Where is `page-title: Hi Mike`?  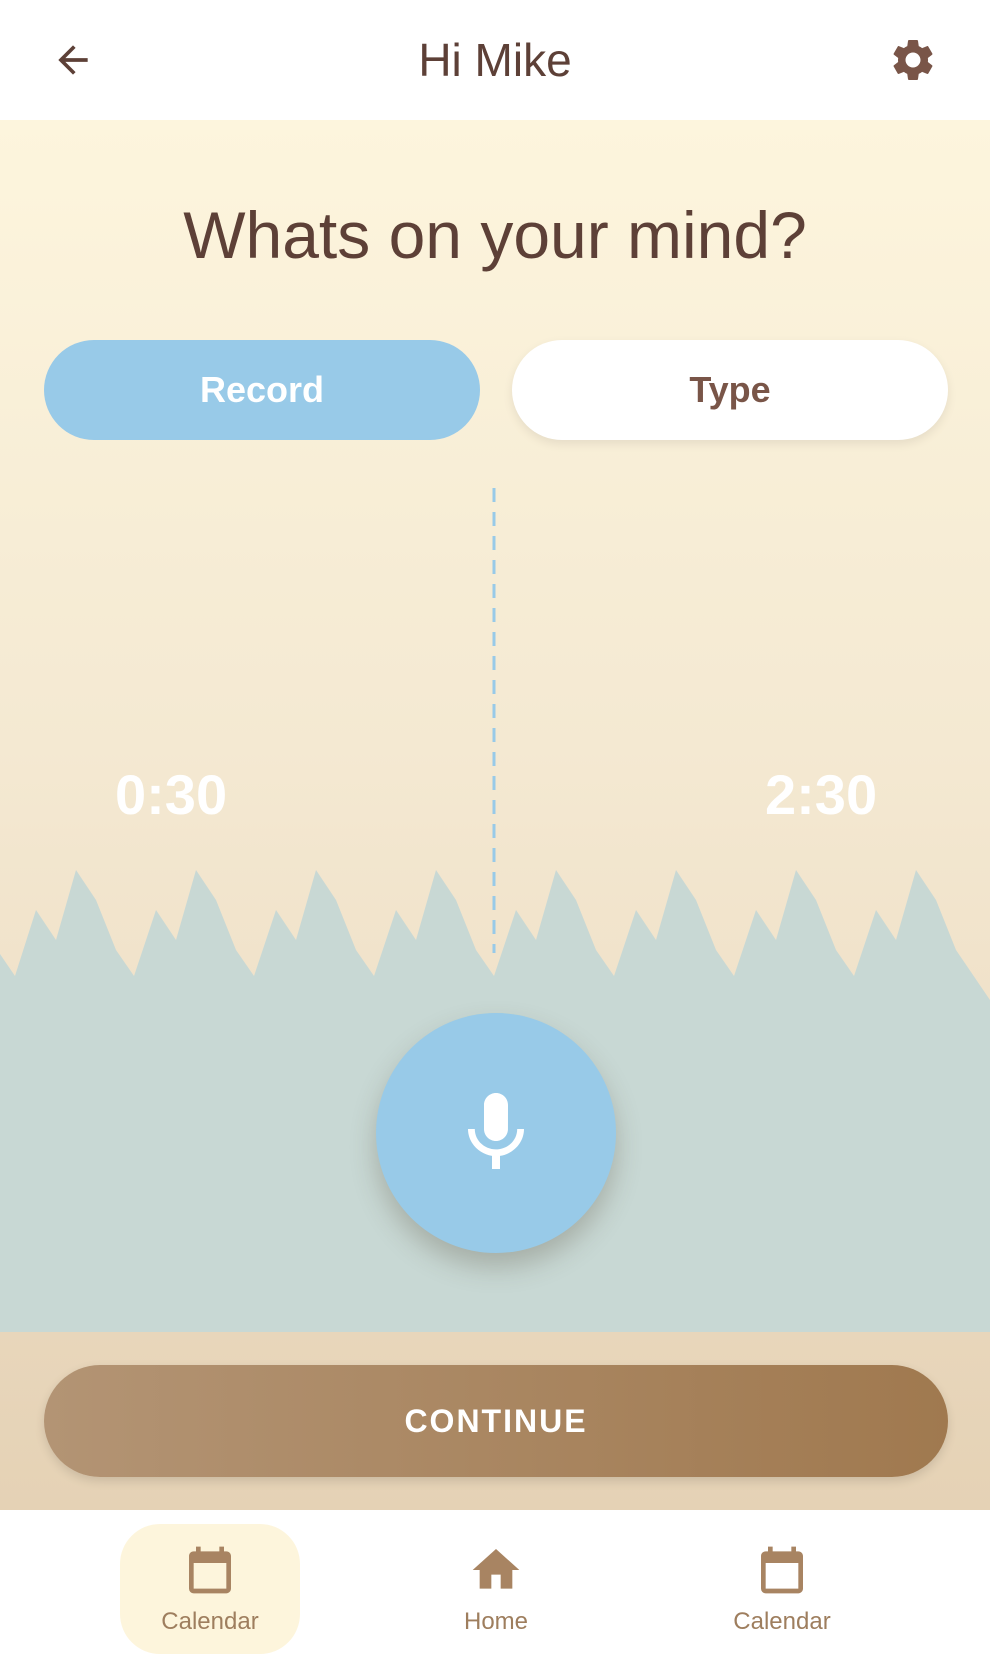
page-title: Hi Mike is located at coordinates (495, 60).